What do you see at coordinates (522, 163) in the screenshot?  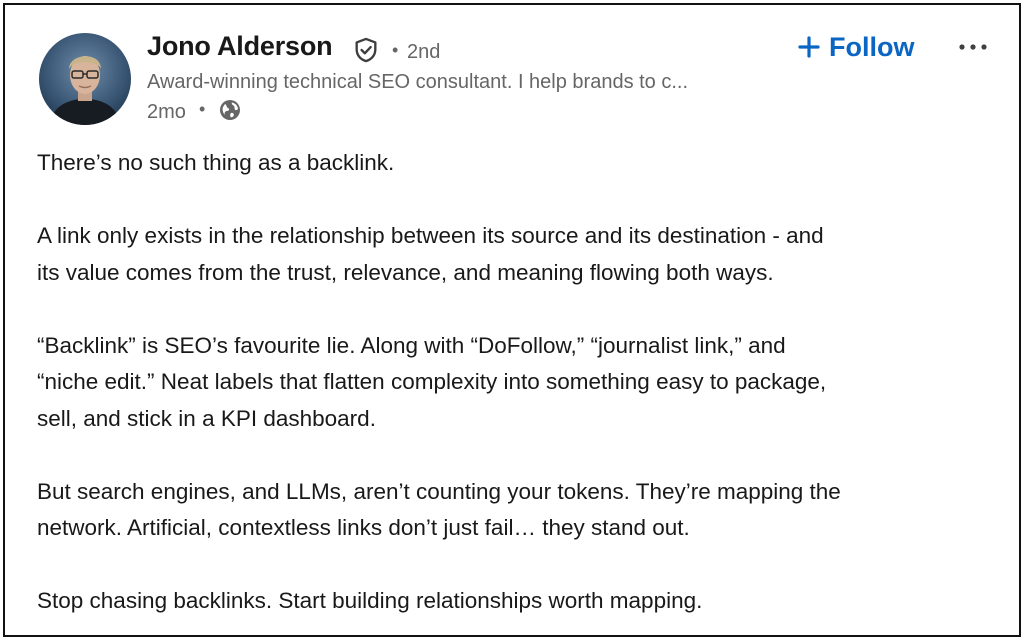 I see `post-paragraph: There’s no such thing as a backlink.` at bounding box center [522, 163].